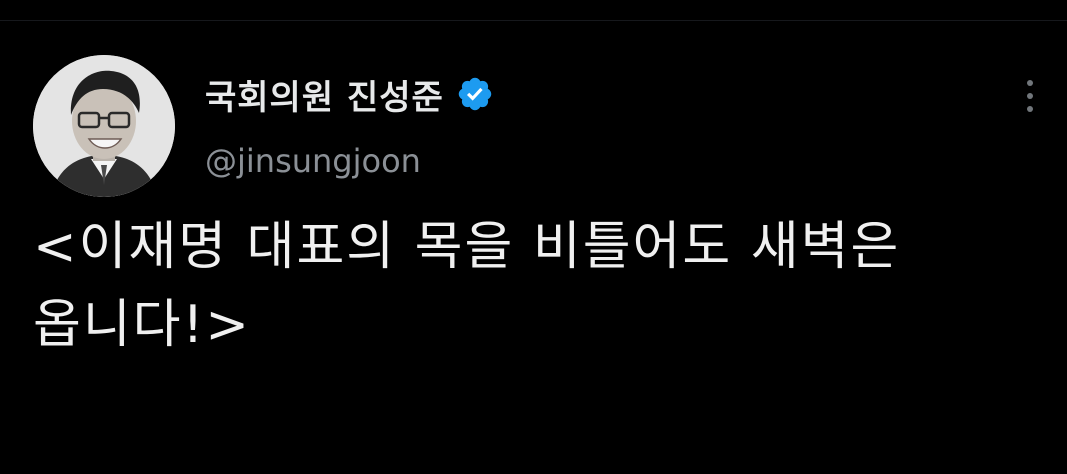  I want to click on verified-badge-icon, so click(475, 94).